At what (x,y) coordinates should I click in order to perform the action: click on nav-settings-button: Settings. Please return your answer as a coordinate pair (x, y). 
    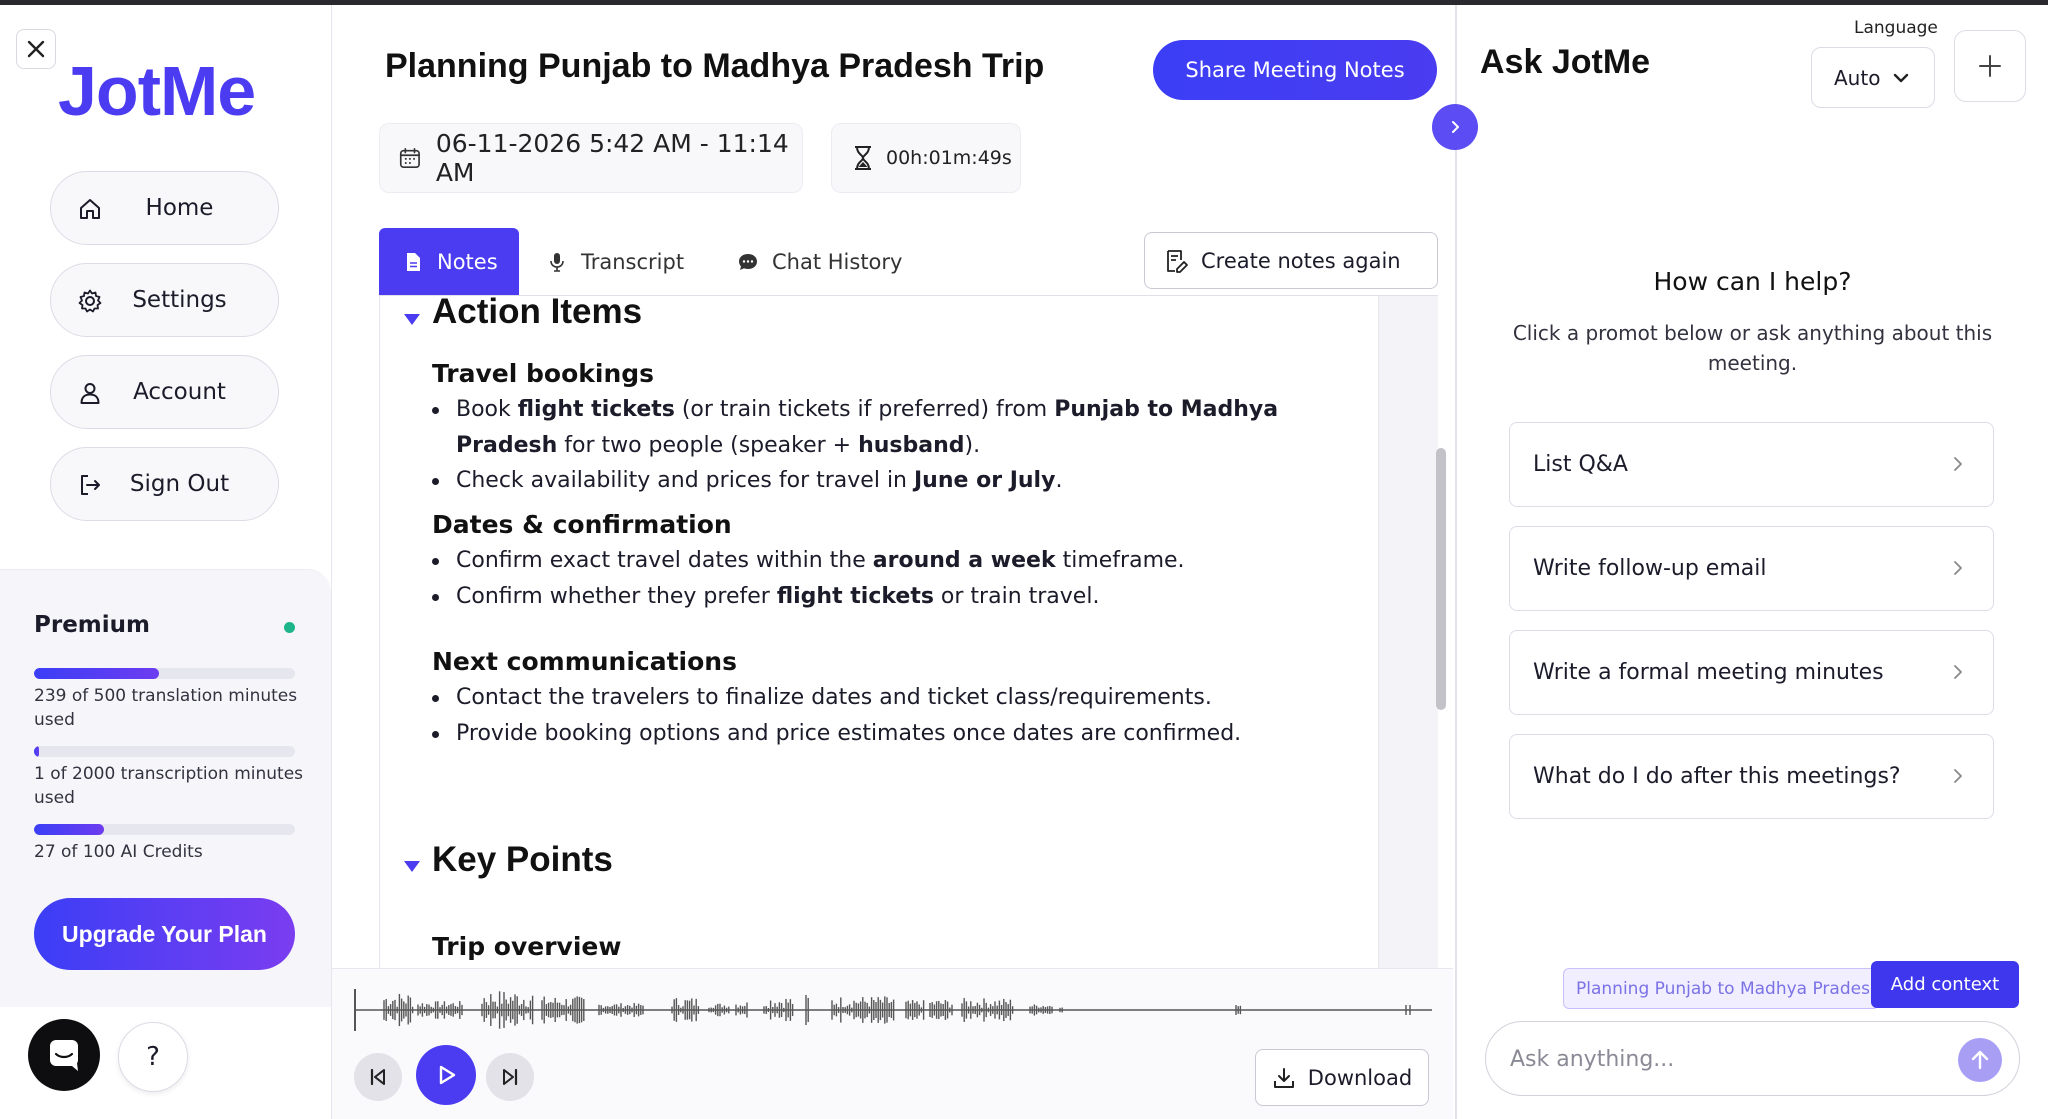
    Looking at the image, I should click on (164, 300).